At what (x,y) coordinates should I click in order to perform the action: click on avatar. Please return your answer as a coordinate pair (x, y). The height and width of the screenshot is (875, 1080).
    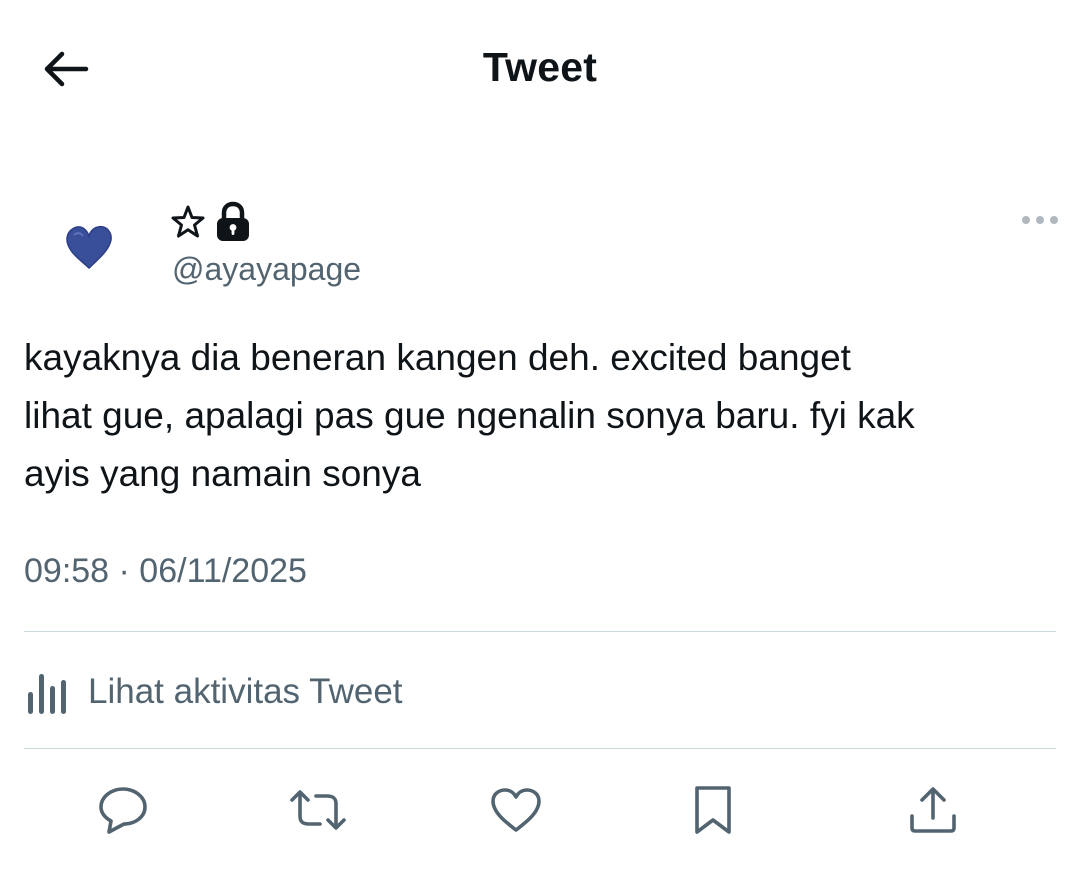
    Looking at the image, I should click on (89, 247).